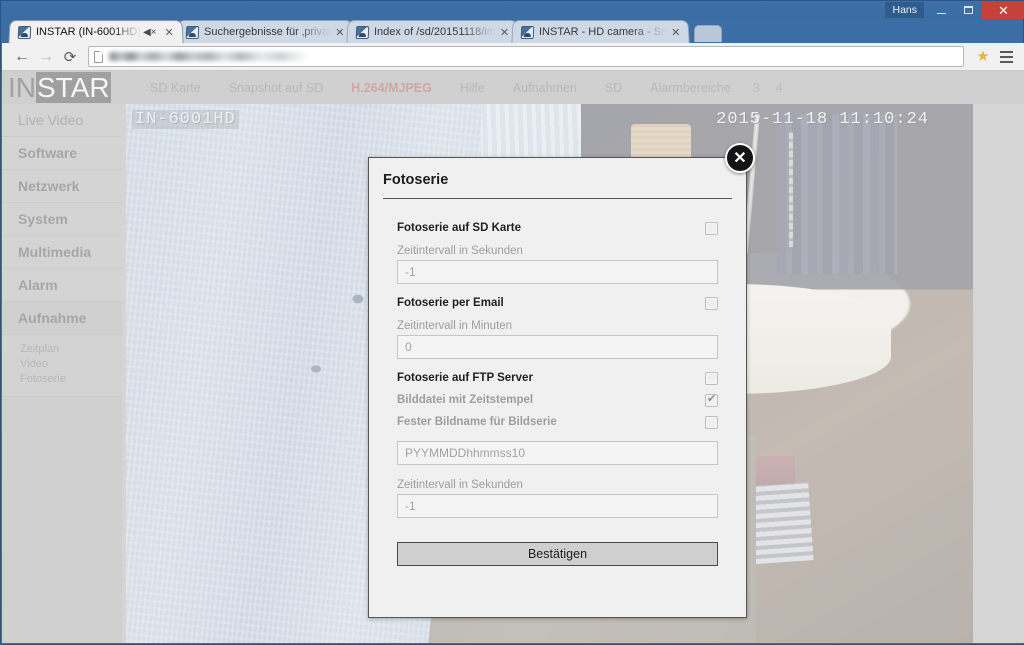 The width and height of the screenshot is (1024, 645). What do you see at coordinates (557, 554) in the screenshot?
I see `confirm-button: Bestätigen` at bounding box center [557, 554].